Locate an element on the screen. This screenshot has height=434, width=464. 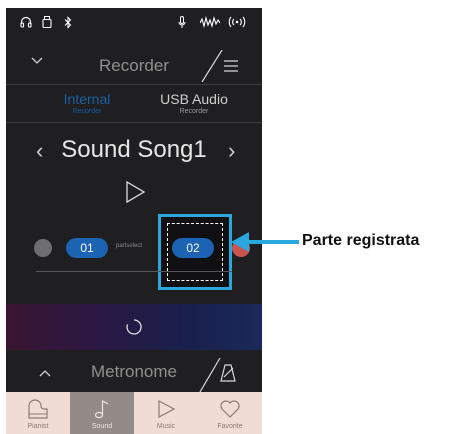
bottom-navigation: Pianist Sound Music Favorite is located at coordinates (134, 413).